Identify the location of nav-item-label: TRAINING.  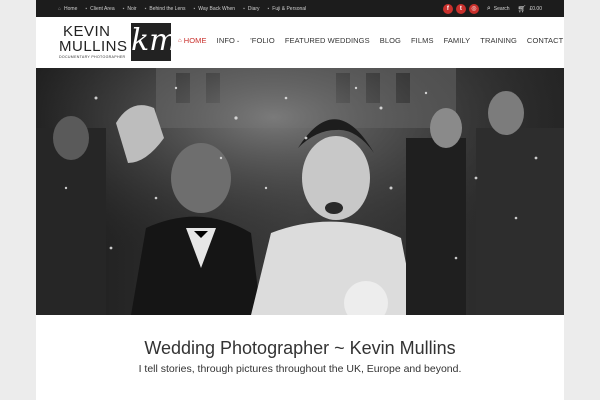
(498, 40).